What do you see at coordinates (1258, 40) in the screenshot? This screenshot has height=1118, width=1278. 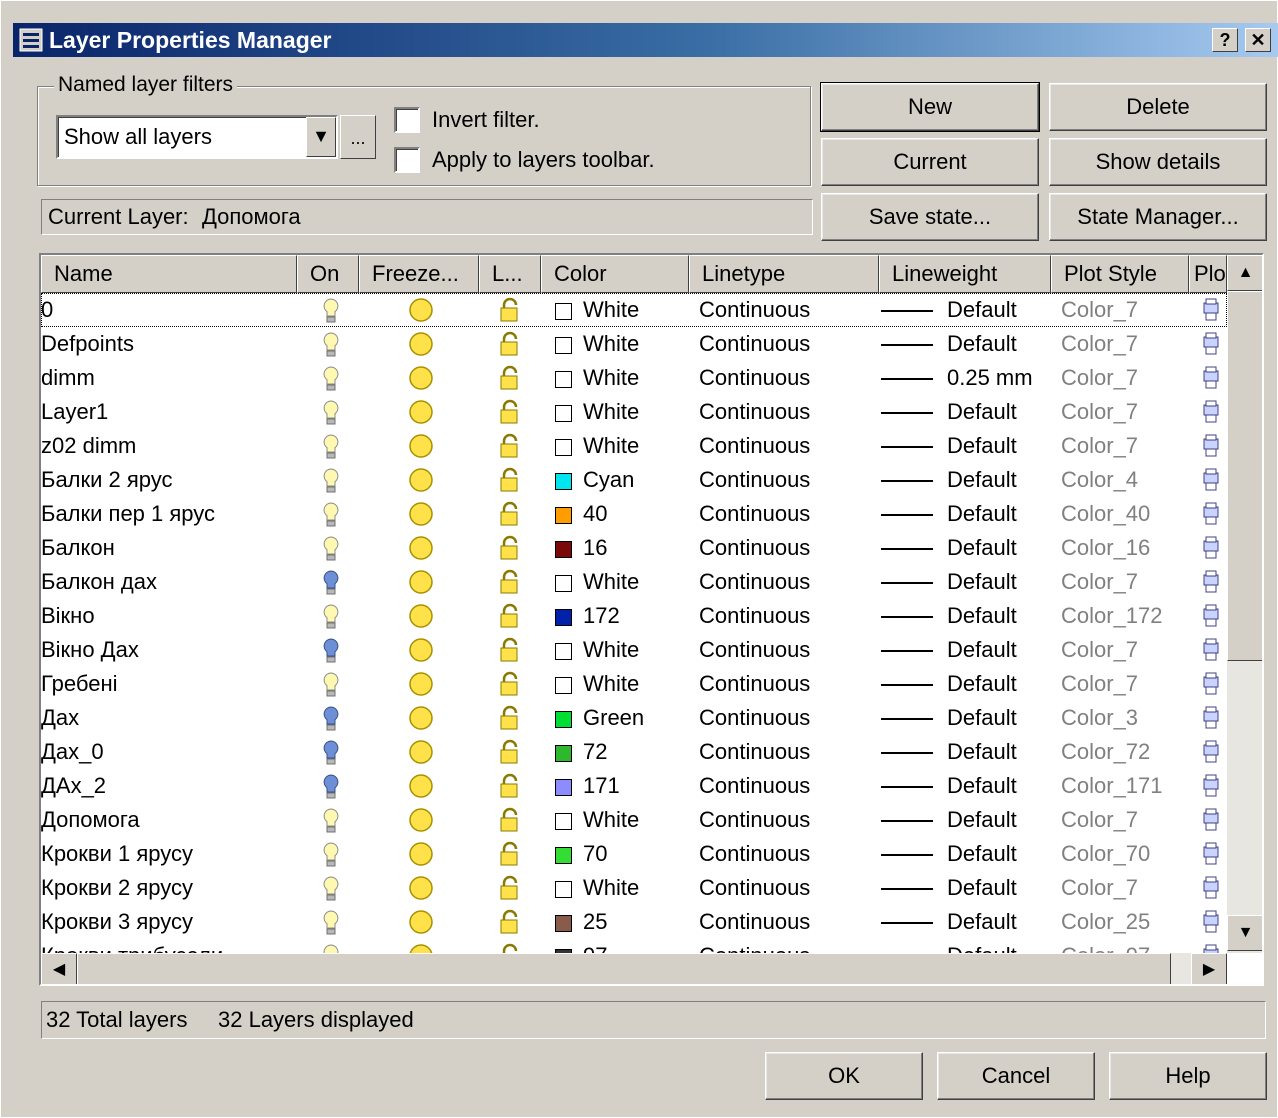 I see `close-button: ✕` at bounding box center [1258, 40].